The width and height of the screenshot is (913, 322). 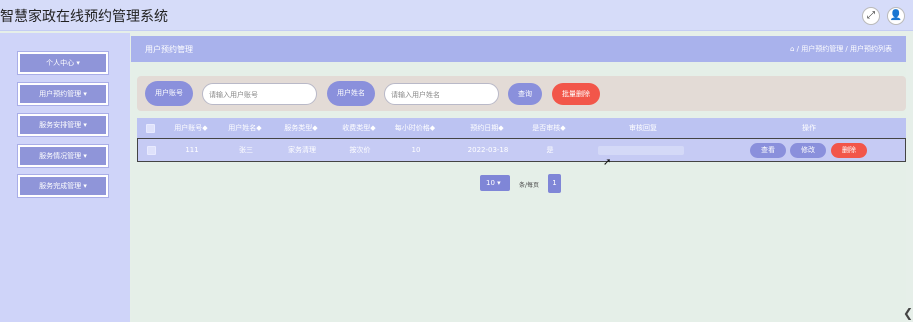 I want to click on col-reply: 审核回复, so click(x=643, y=128).